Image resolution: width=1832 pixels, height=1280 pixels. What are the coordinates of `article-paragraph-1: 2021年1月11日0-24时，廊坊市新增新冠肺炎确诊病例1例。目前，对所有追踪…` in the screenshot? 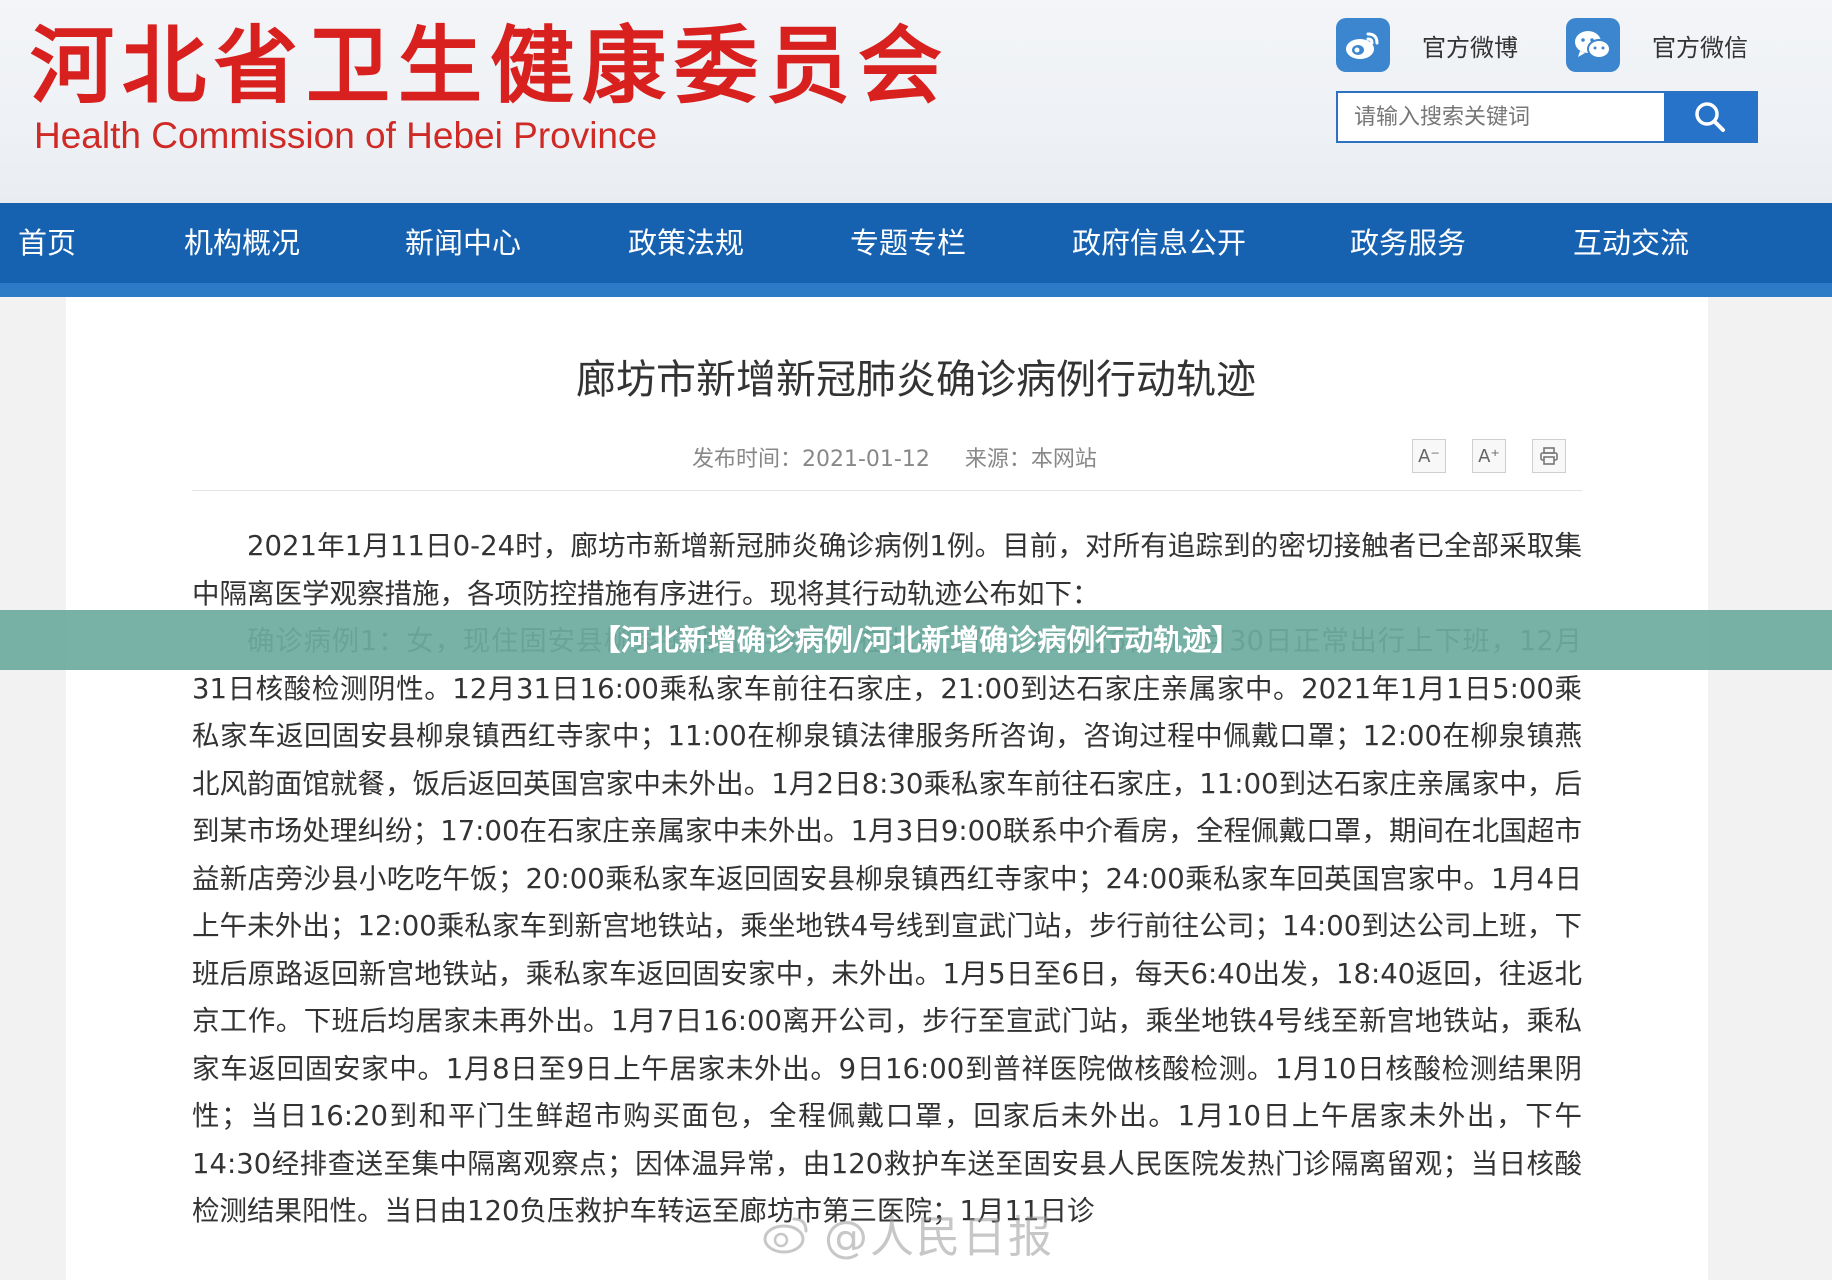 It's located at (887, 570).